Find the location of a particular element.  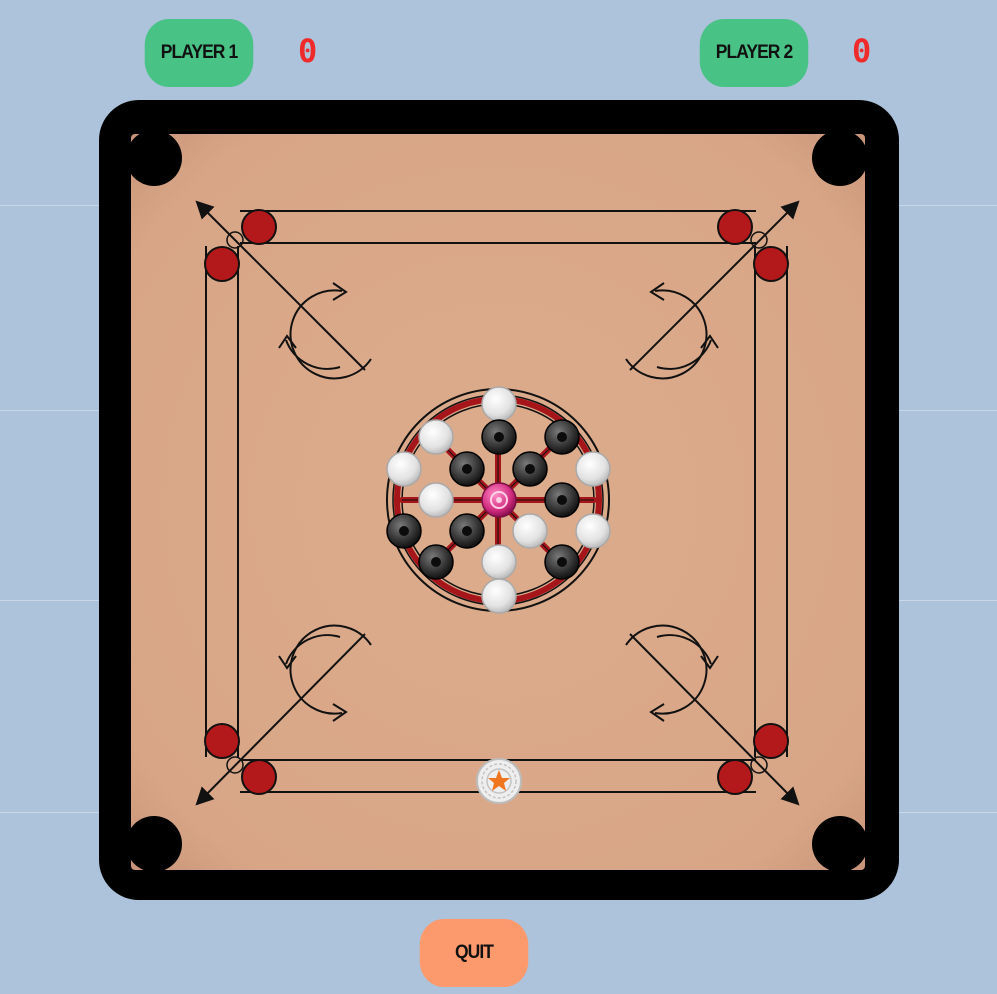

striker is located at coordinates (499, 781).